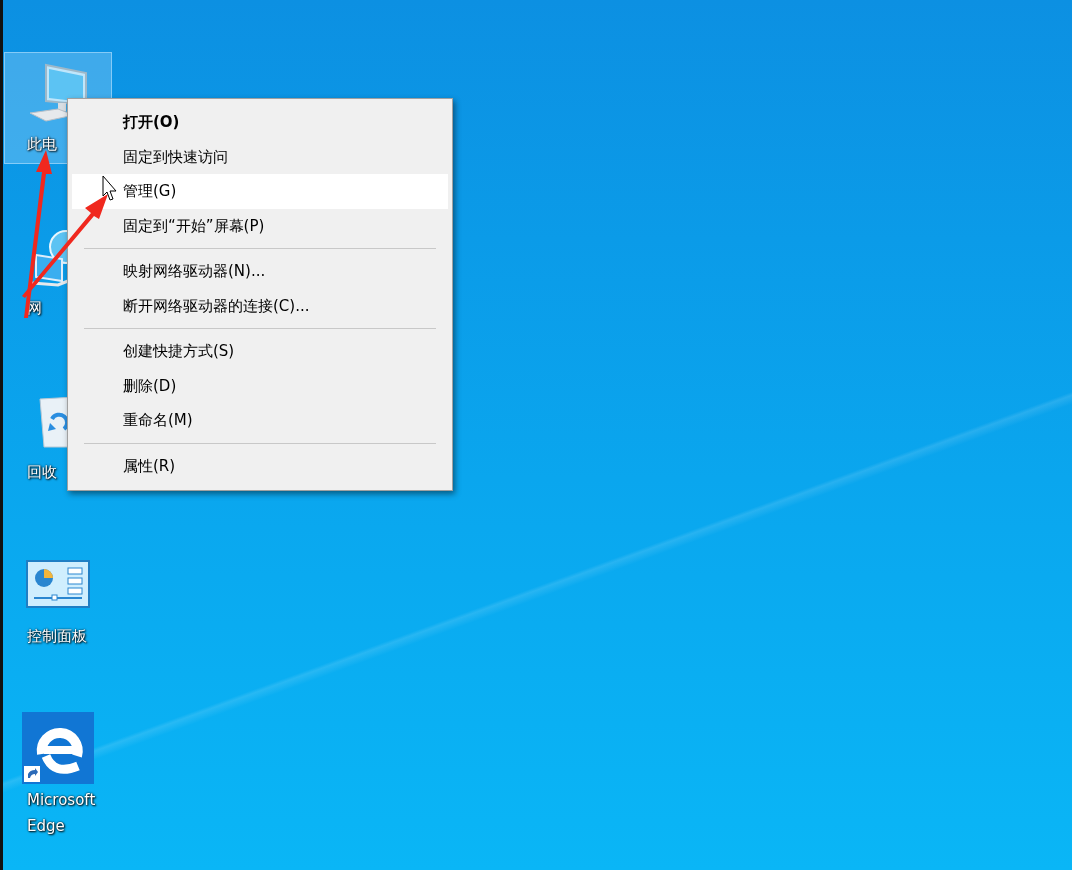  What do you see at coordinates (260, 351) in the screenshot?
I see `menu-item: 创建快捷方式(S)` at bounding box center [260, 351].